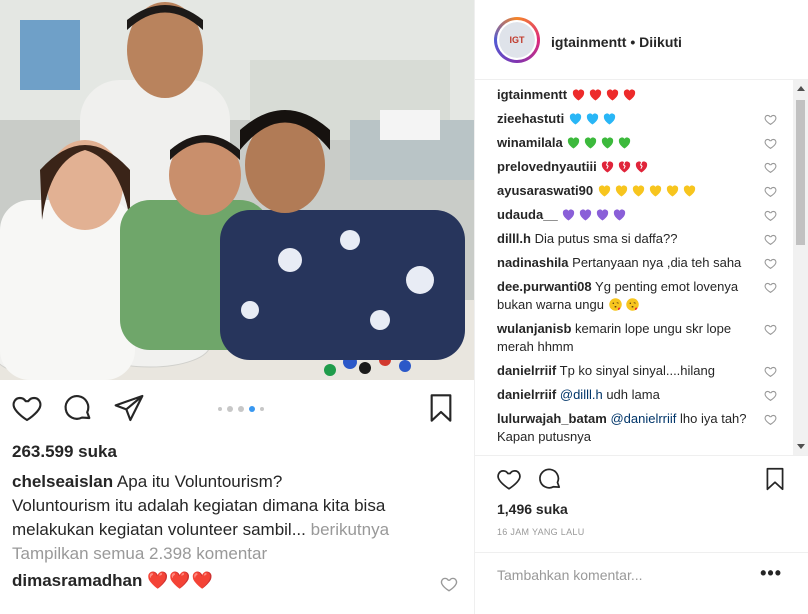 This screenshot has height=614, width=808. Describe the element at coordinates (588, 42) in the screenshot. I see `header-username: igtainmentt` at that location.